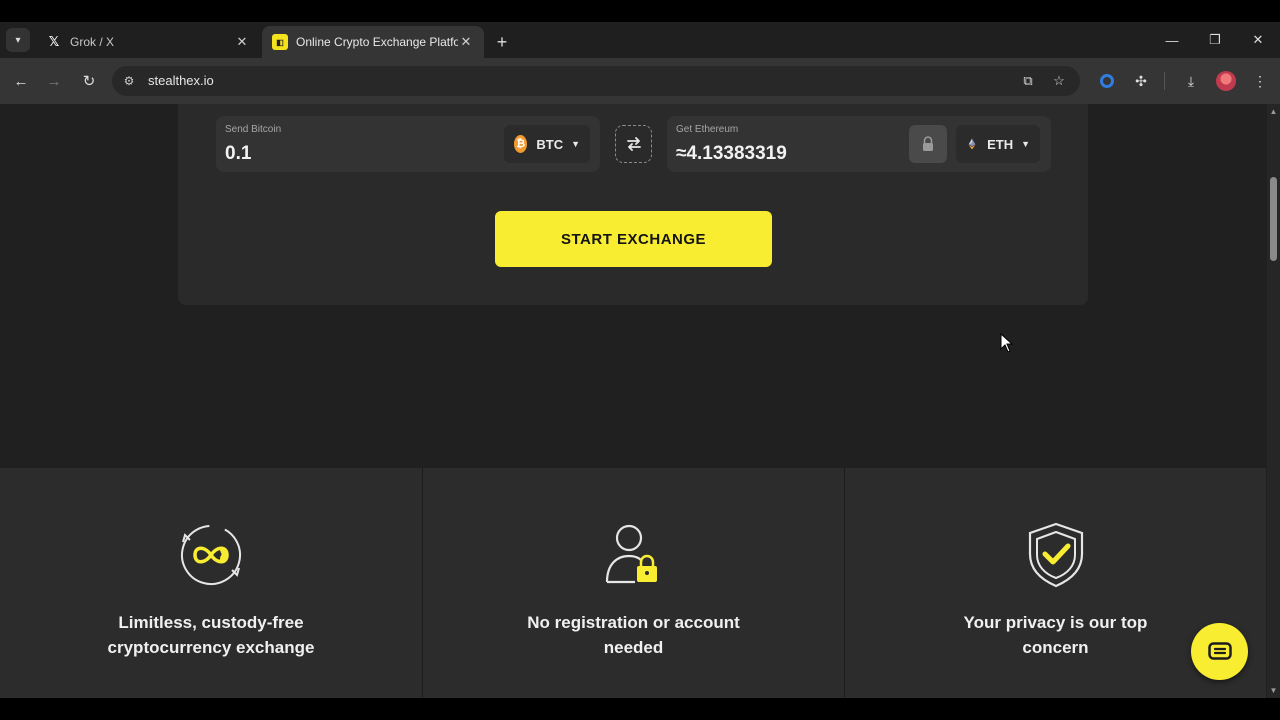 The height and width of the screenshot is (720, 1280). I want to click on stealthex-favicon-icon: ◧, so click(280, 42).